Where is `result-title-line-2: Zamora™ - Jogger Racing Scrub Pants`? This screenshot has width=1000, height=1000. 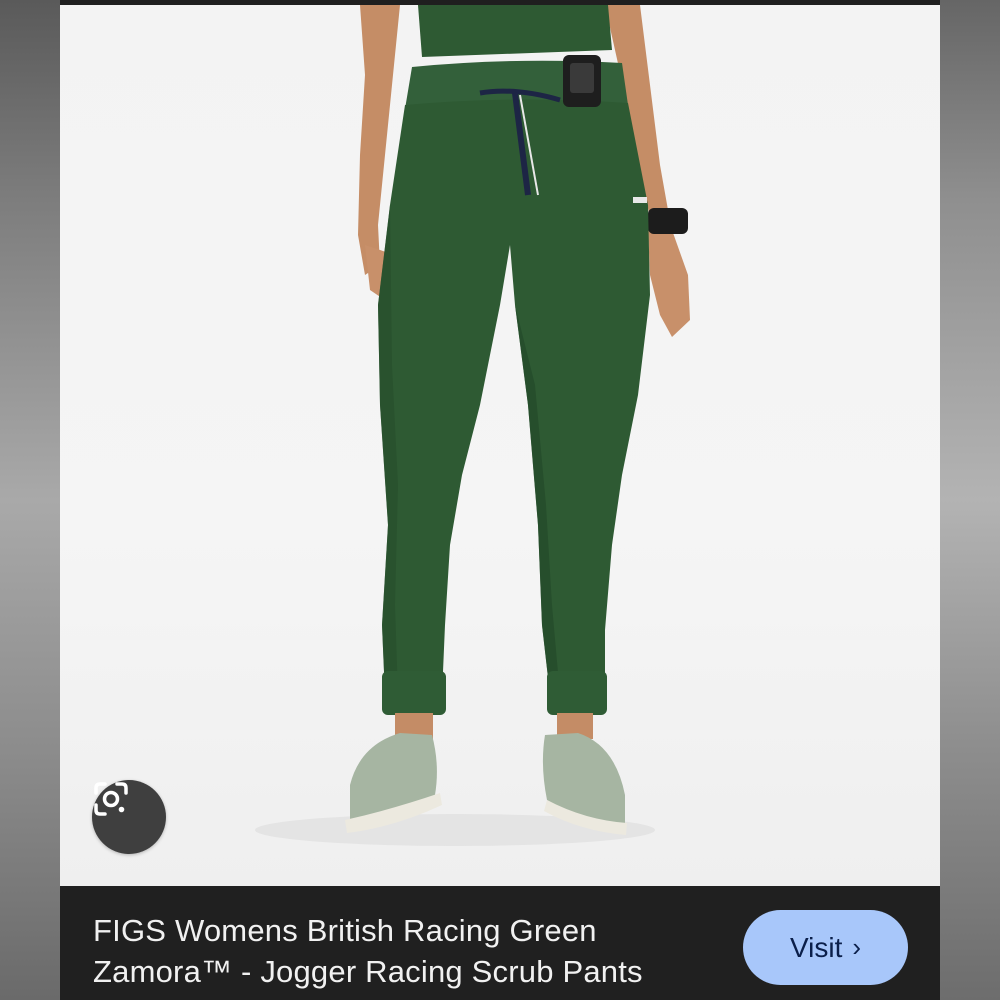 result-title-line-2: Zamora™ - Jogger Racing Scrub Pants is located at coordinates (368, 971).